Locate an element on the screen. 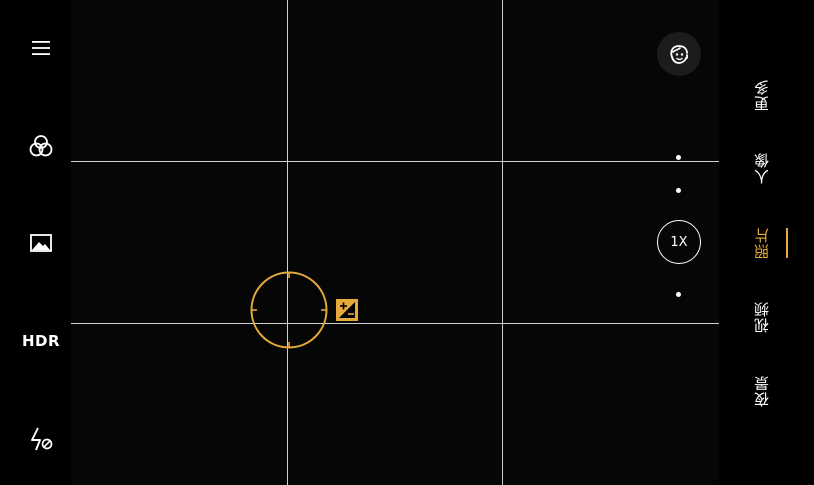  mode-more: 更多 is located at coordinates (762, 95).